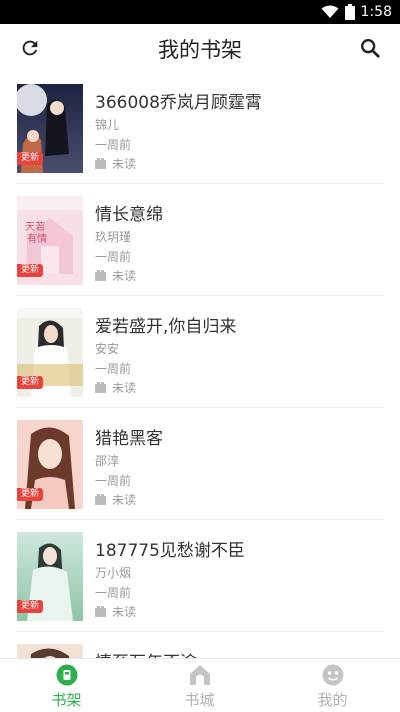 This screenshot has width=400, height=712. I want to click on book-title: 情至万年不渝, so click(146, 653).